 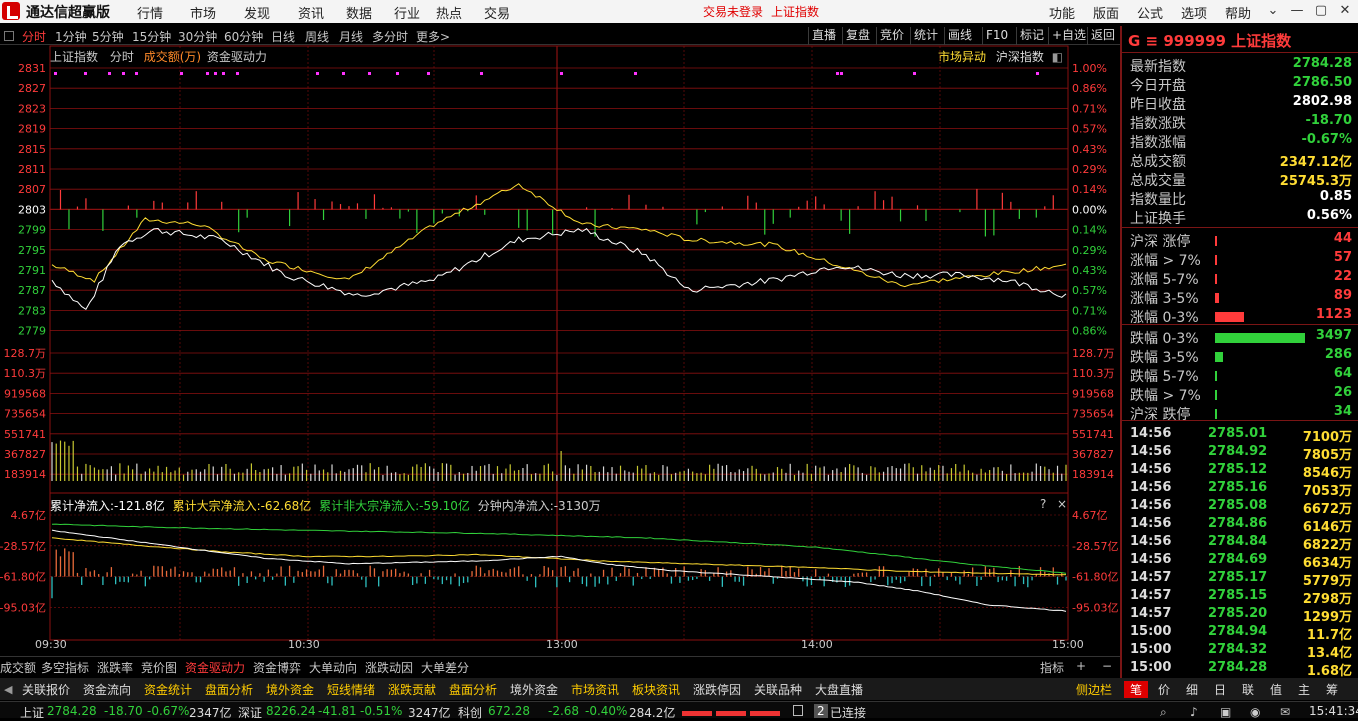 What do you see at coordinates (1164, 689) in the screenshot?
I see `detail-tab: 价` at bounding box center [1164, 689].